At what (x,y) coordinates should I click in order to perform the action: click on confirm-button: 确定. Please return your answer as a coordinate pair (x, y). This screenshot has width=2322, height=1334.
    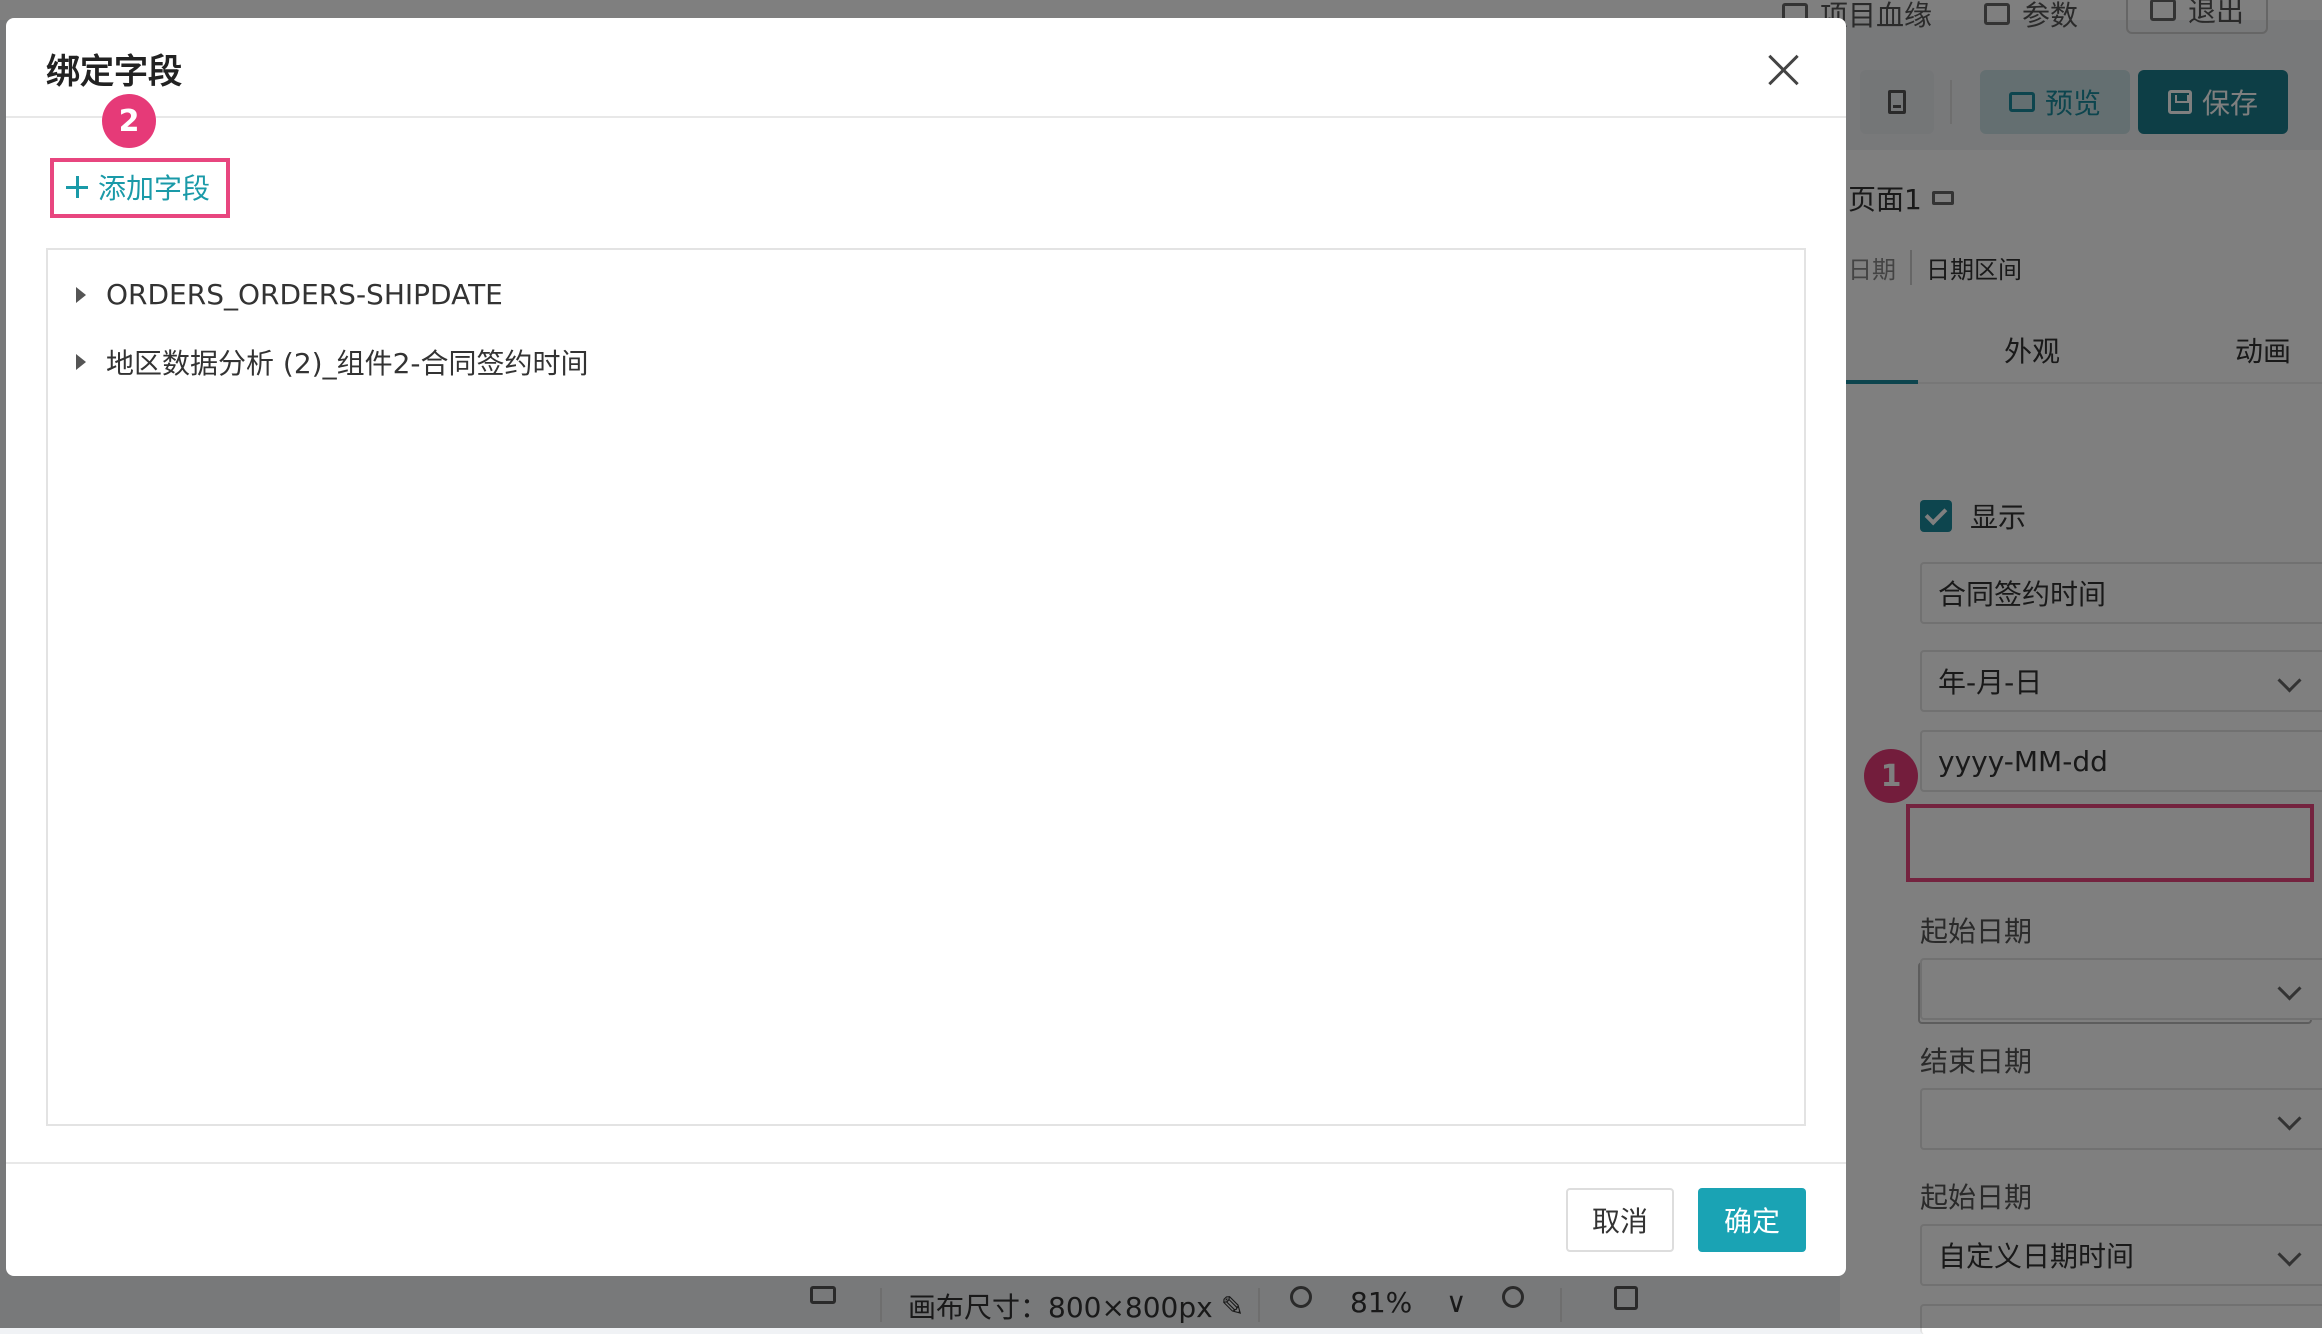
    Looking at the image, I should click on (1752, 1220).